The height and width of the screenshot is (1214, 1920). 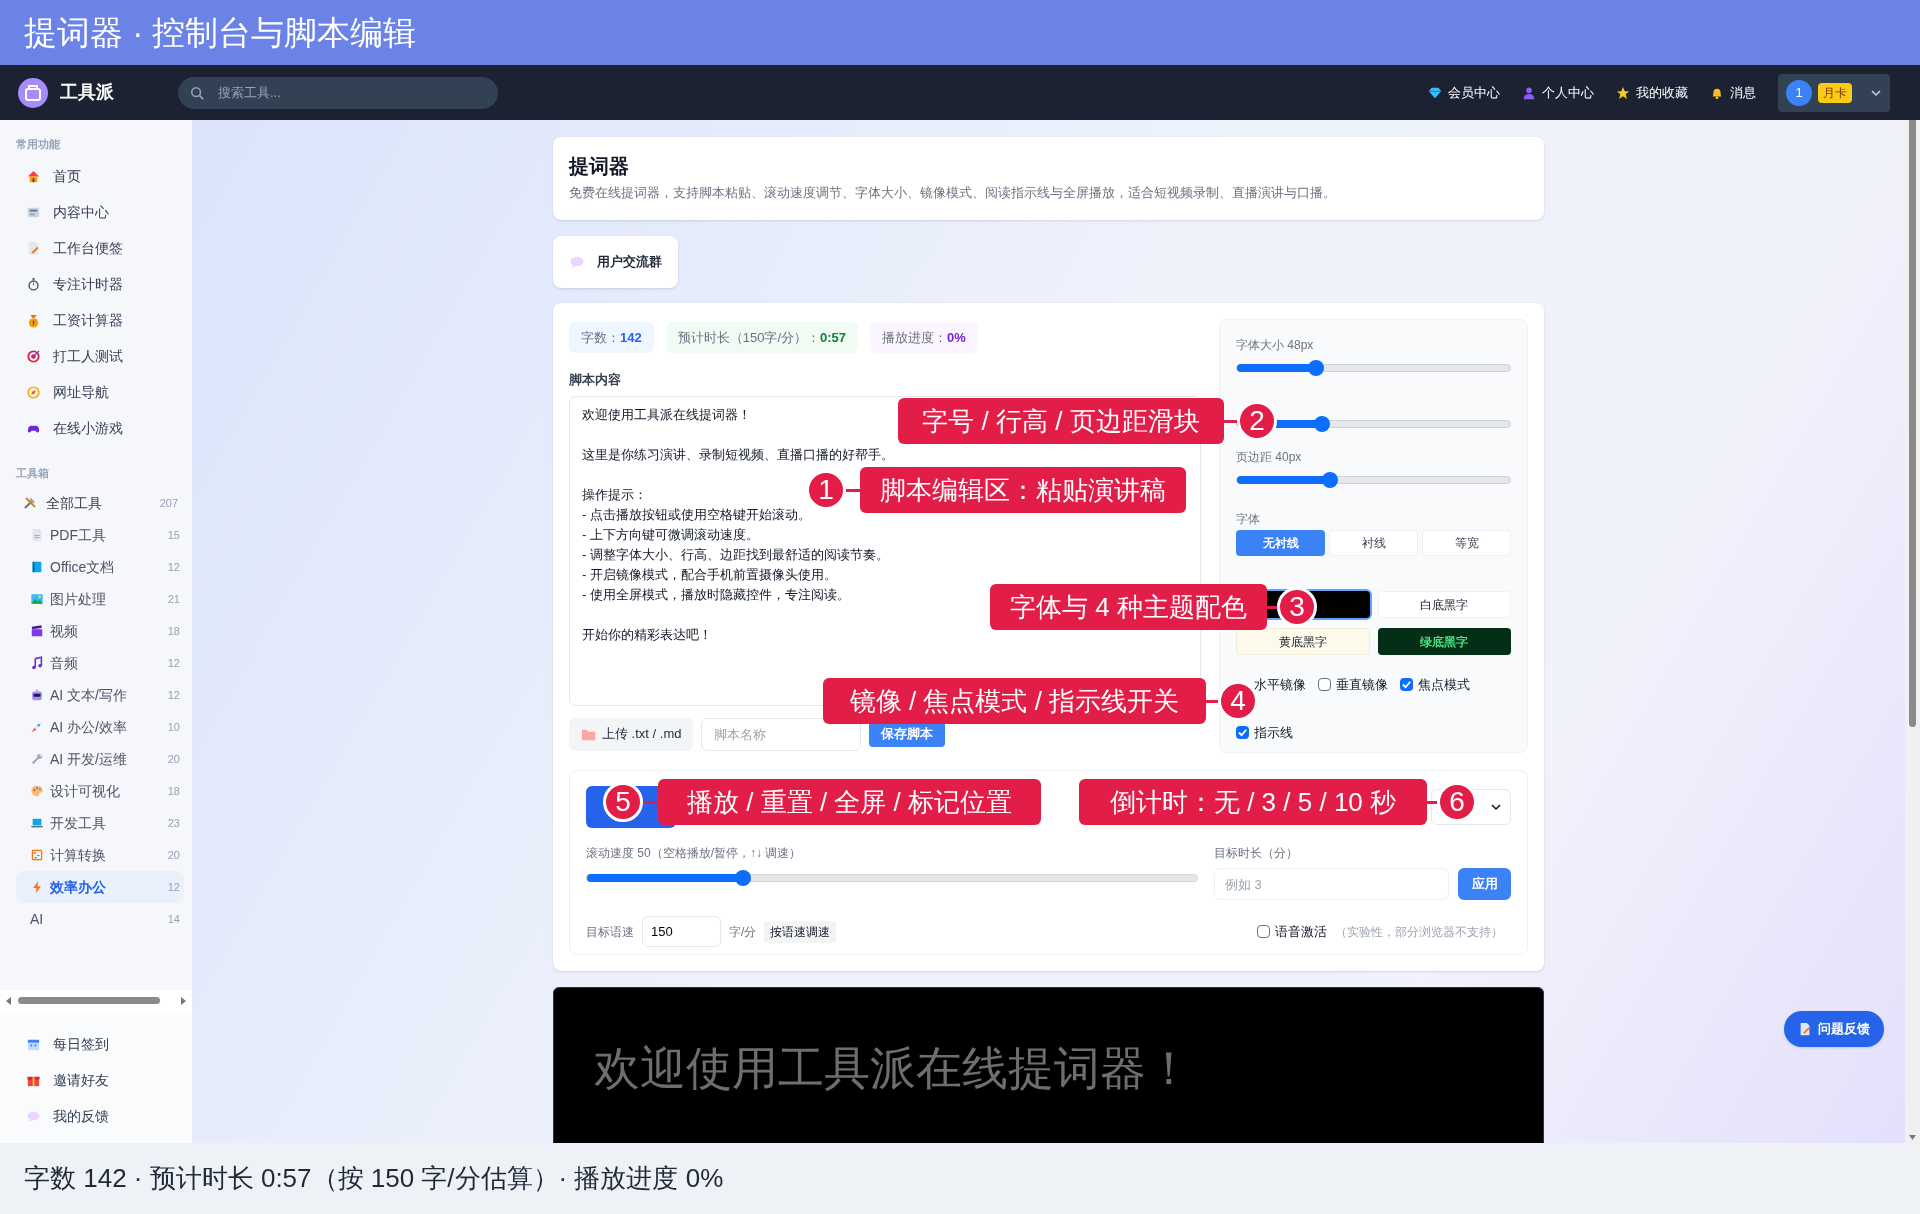 I want to click on membership-badge: 月卡, so click(x=1835, y=92).